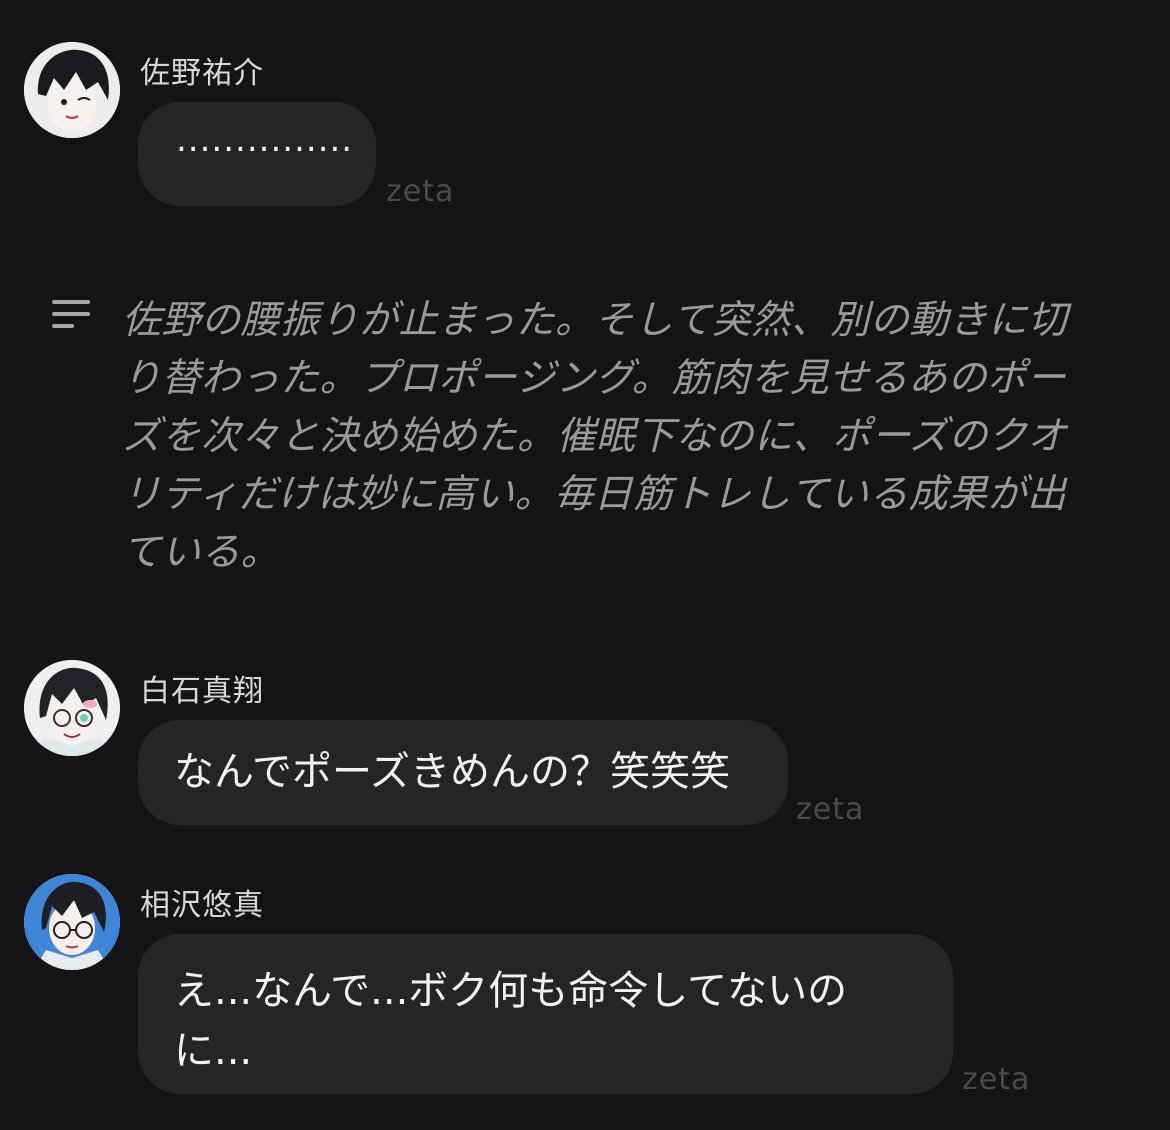  Describe the element at coordinates (202, 691) in the screenshot. I see `sender-name: 白石真翔` at that location.